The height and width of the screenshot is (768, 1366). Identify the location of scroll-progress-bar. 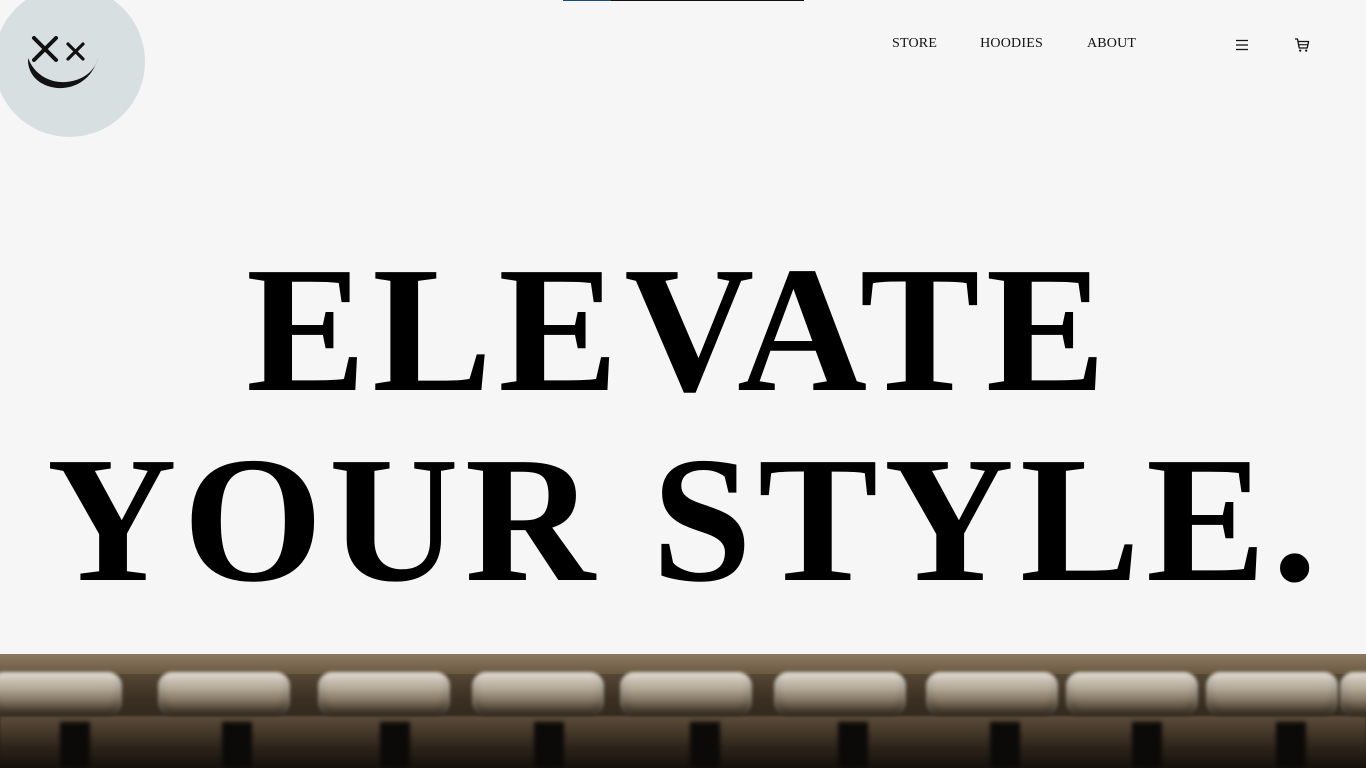
(683, 0).